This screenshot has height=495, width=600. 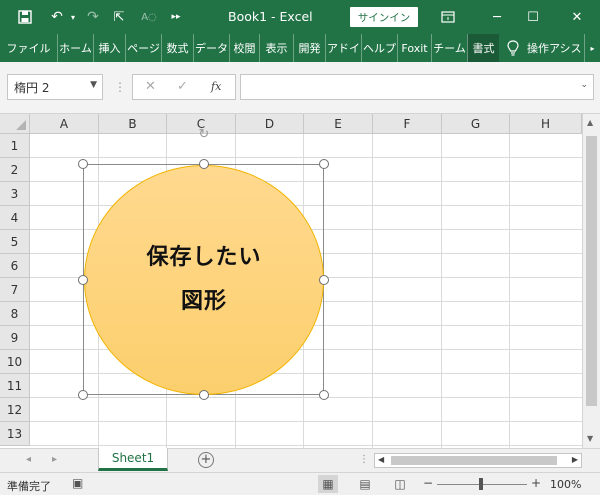 I want to click on enter-icon: ✓, so click(x=182, y=86).